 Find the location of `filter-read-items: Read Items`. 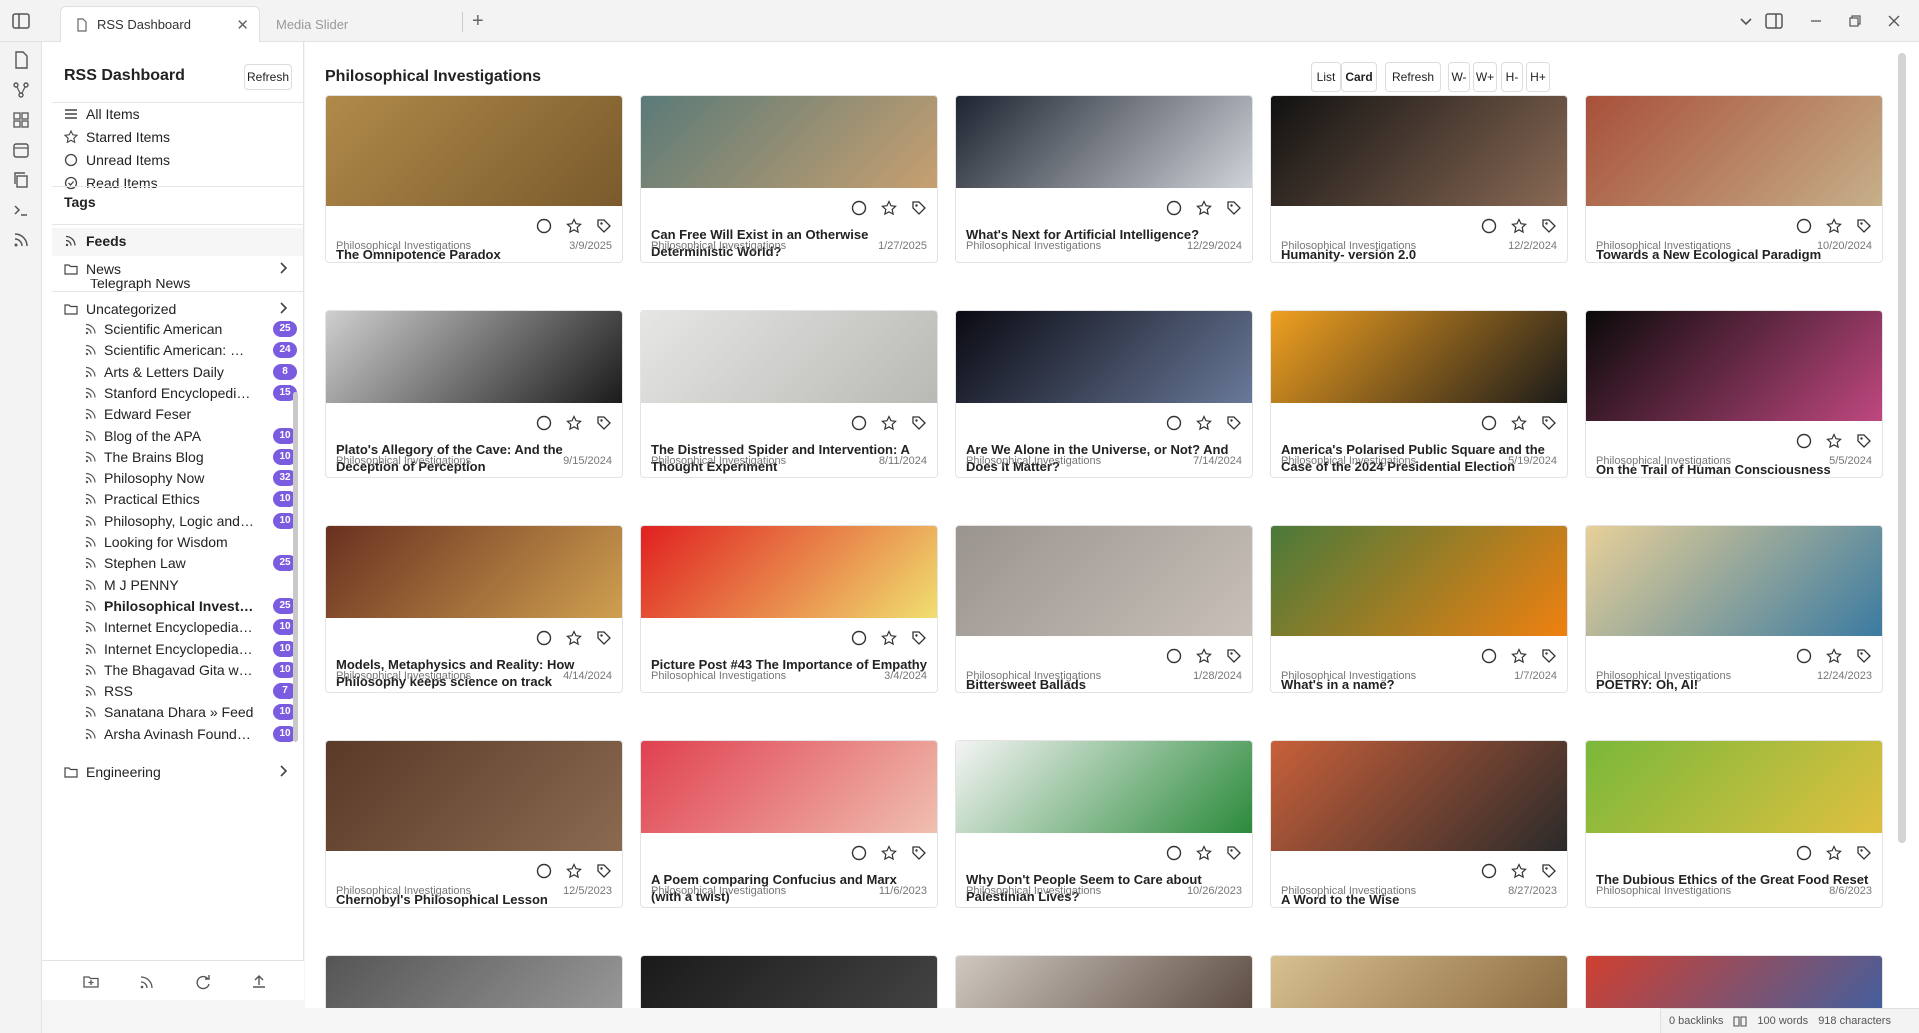

filter-read-items: Read Items is located at coordinates (111, 183).